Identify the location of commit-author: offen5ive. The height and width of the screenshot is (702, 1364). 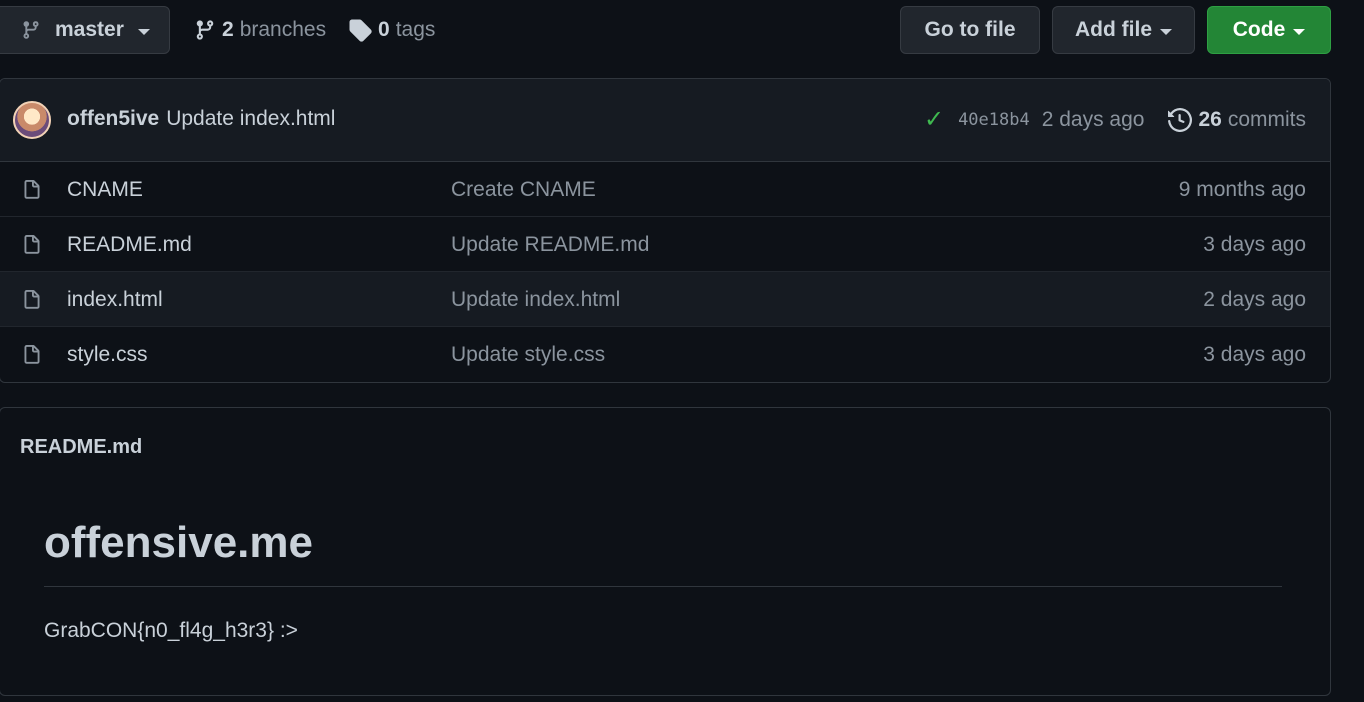
(113, 119).